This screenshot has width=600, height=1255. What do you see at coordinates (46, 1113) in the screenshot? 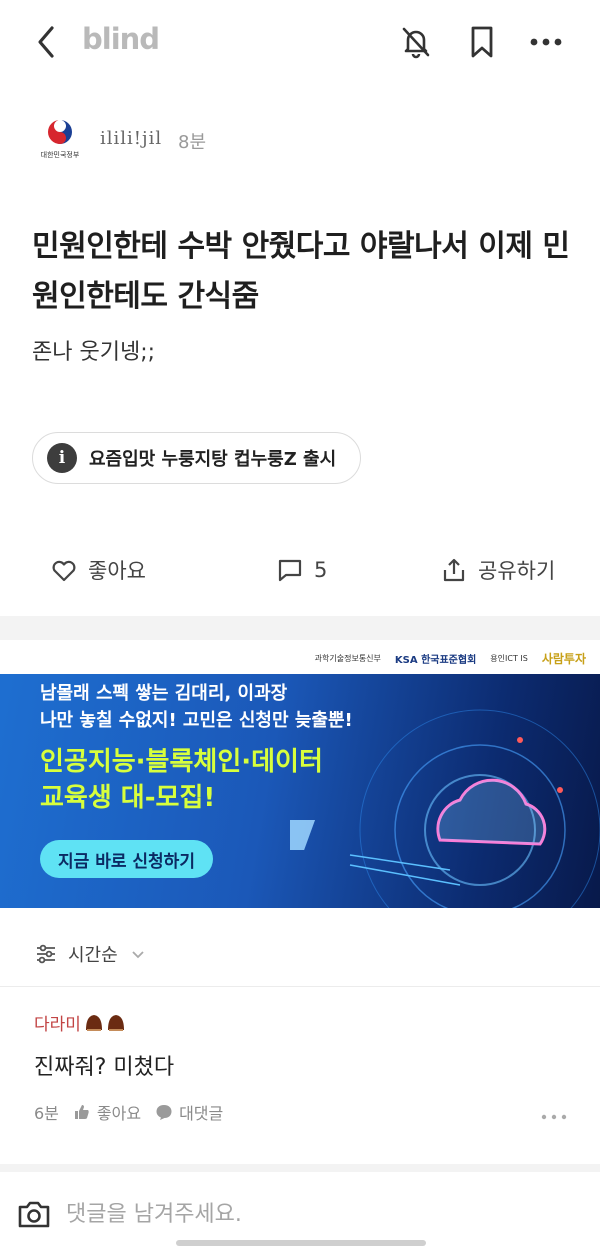
I see `comment-time: 6분` at bounding box center [46, 1113].